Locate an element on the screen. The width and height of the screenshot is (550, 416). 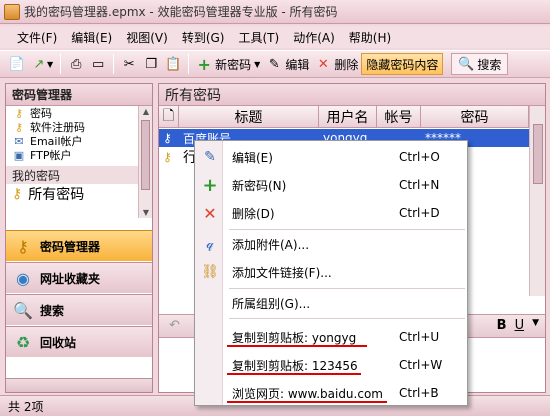
context-menu-copy-password: 复制到剪贴板: 123456 Ctrl+W is located at coordinates (331, 365).